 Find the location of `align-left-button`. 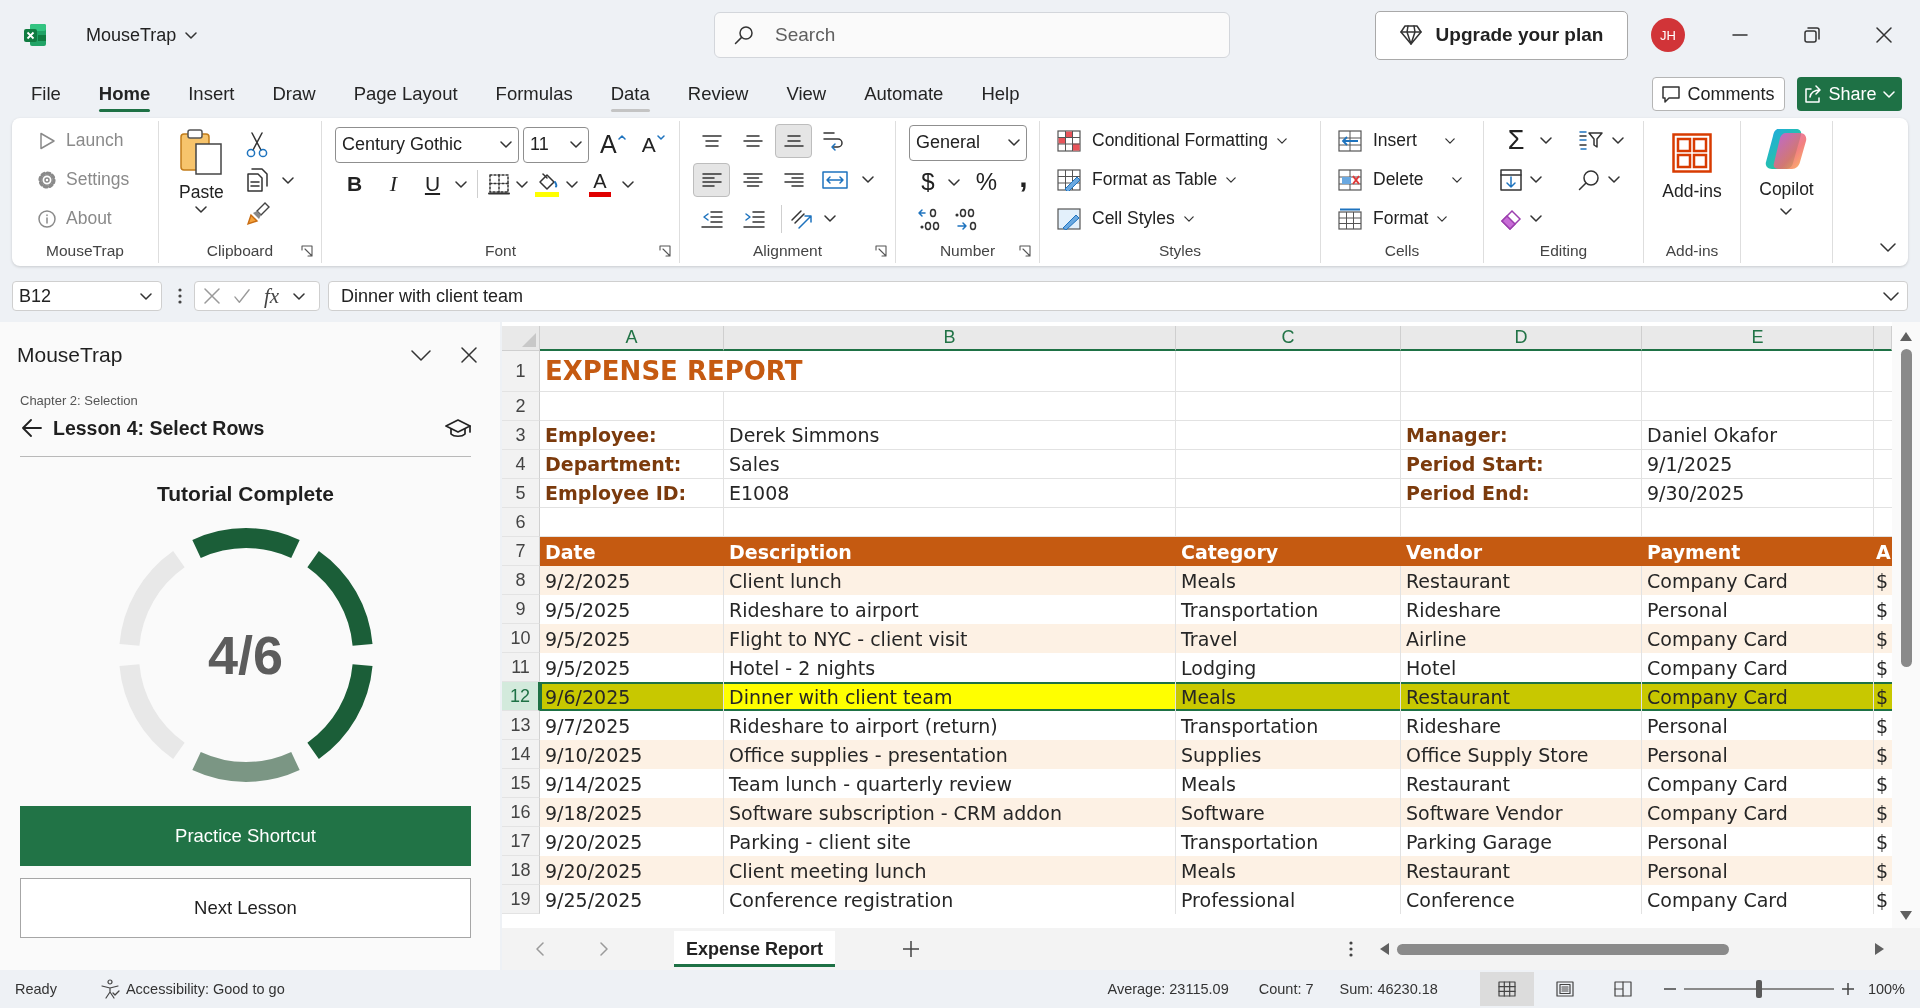

align-left-button is located at coordinates (711, 179).